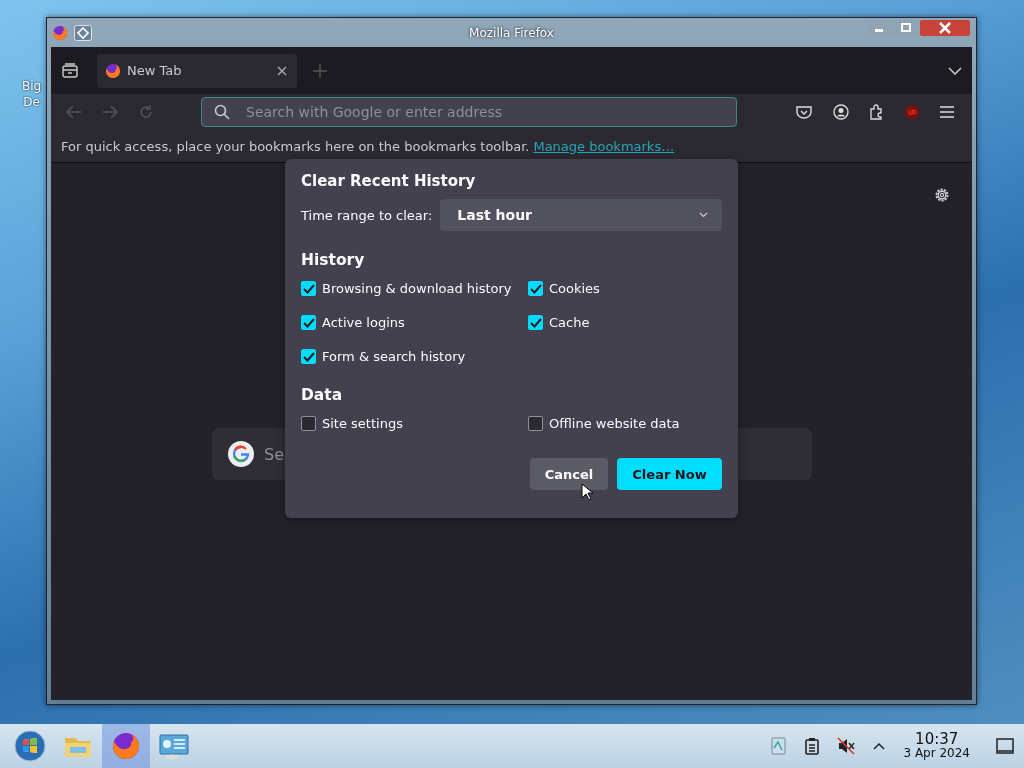  Describe the element at coordinates (912, 112) in the screenshot. I see `shield-extension-icon` at that location.